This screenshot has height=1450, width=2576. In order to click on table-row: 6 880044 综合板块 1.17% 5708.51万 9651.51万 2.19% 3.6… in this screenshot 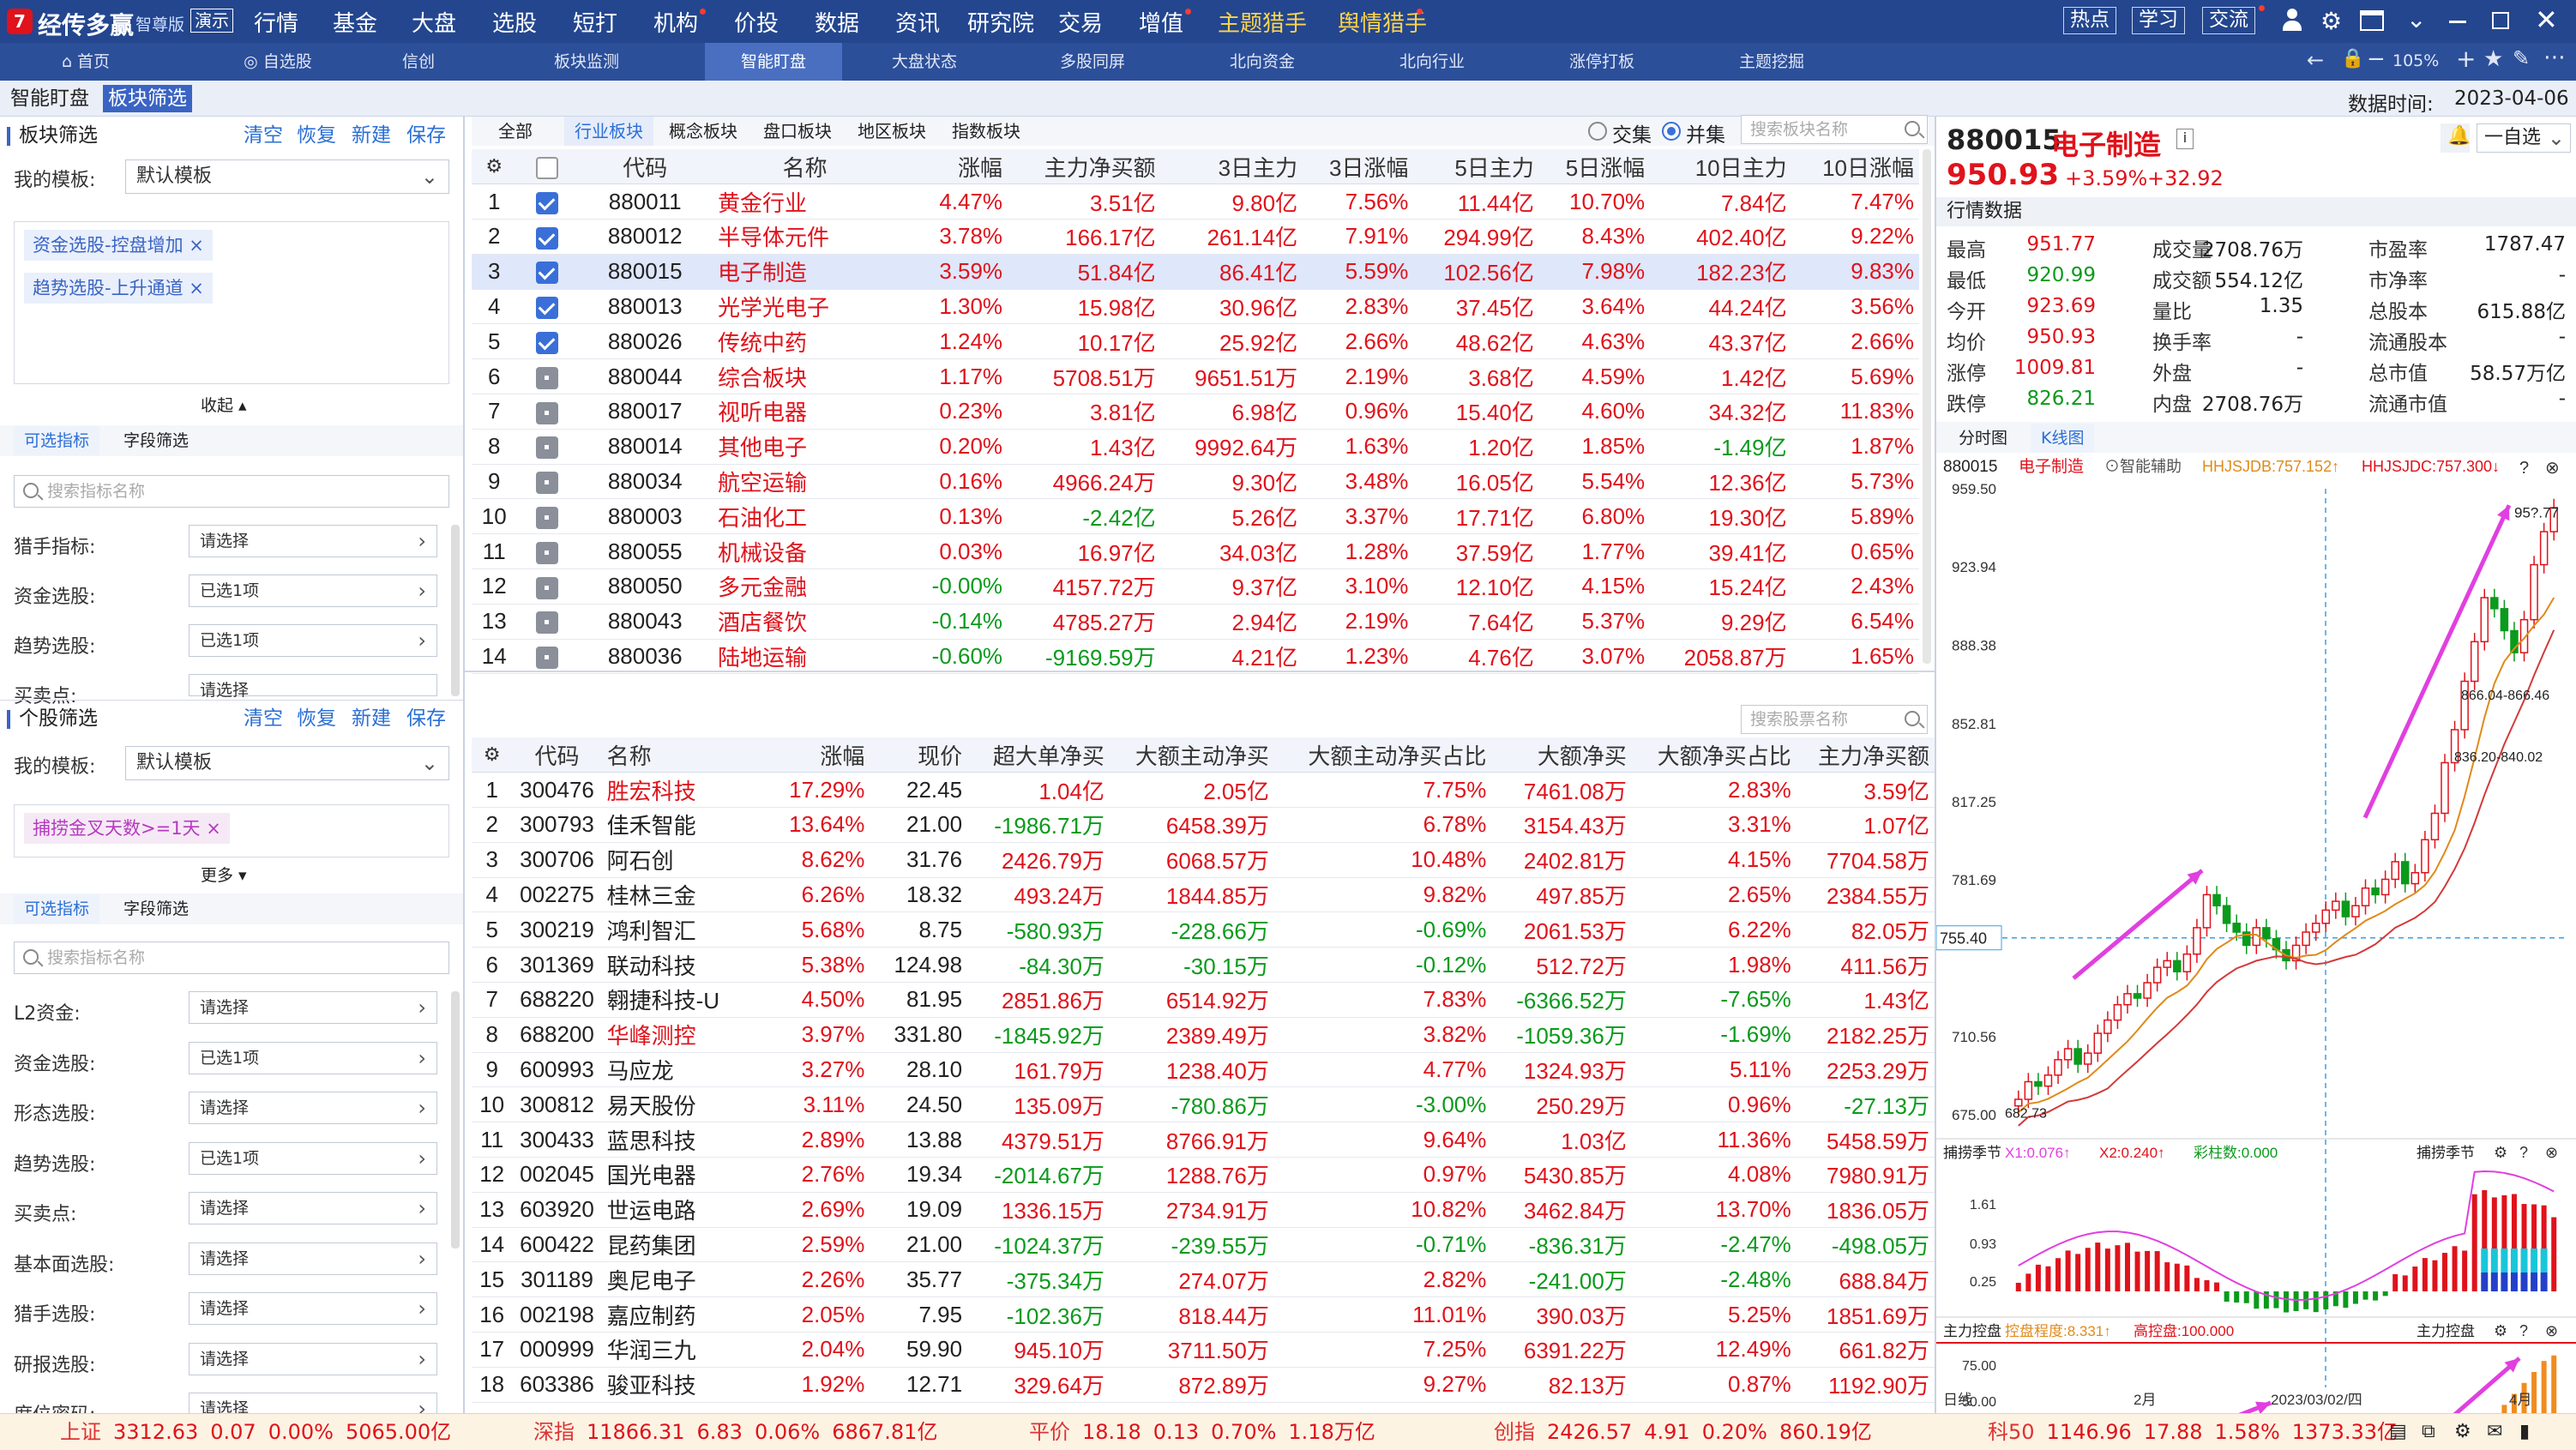, I will do `click(1195, 376)`.